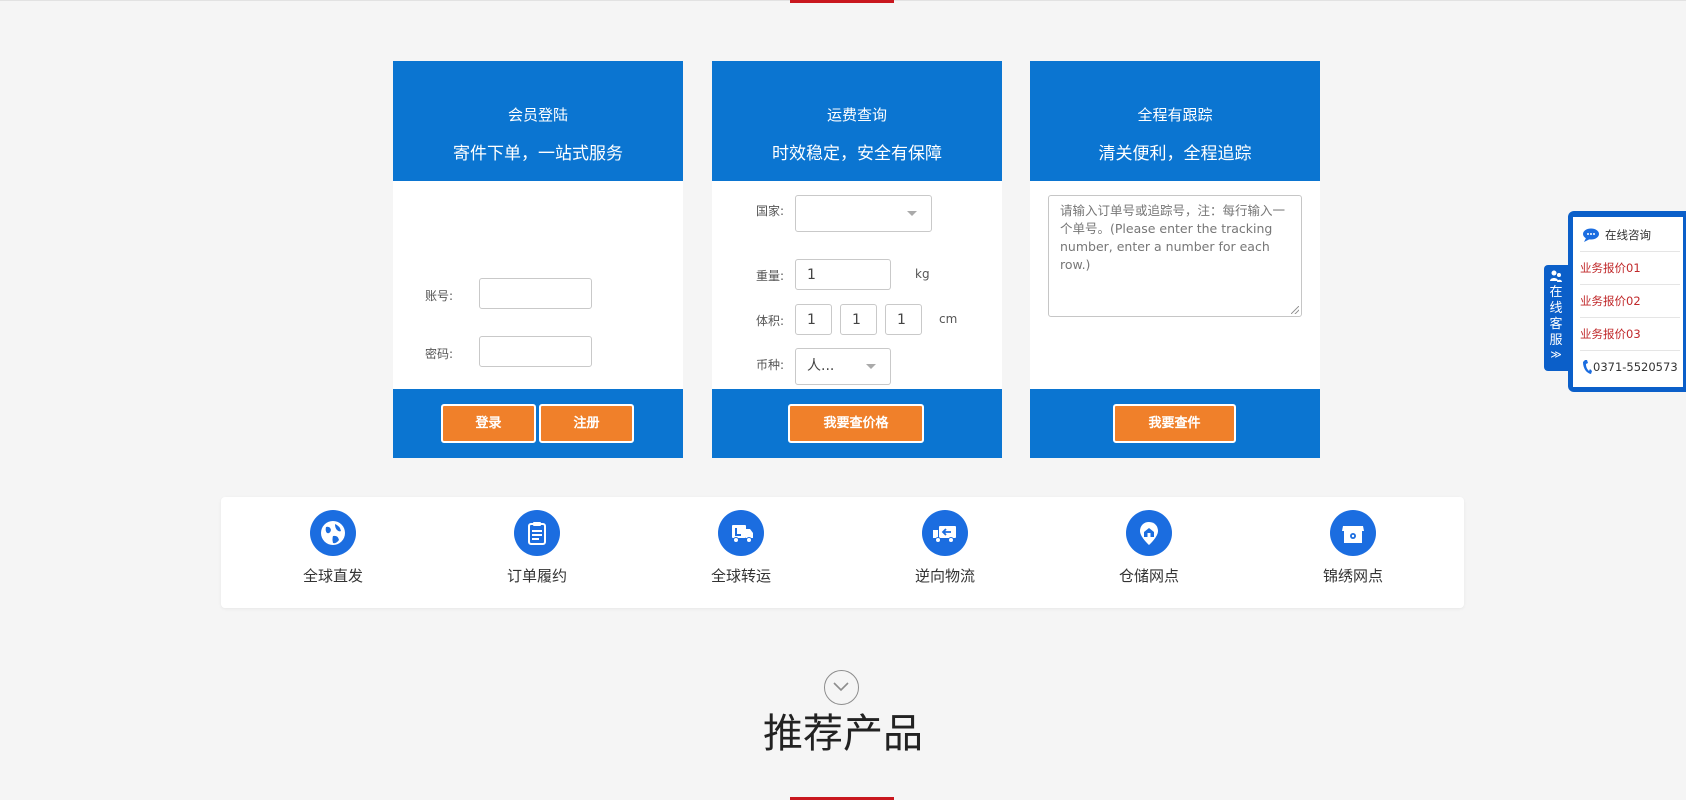 The width and height of the screenshot is (1686, 800). I want to click on quote-link-01: 业务报价01, so click(1630, 268).